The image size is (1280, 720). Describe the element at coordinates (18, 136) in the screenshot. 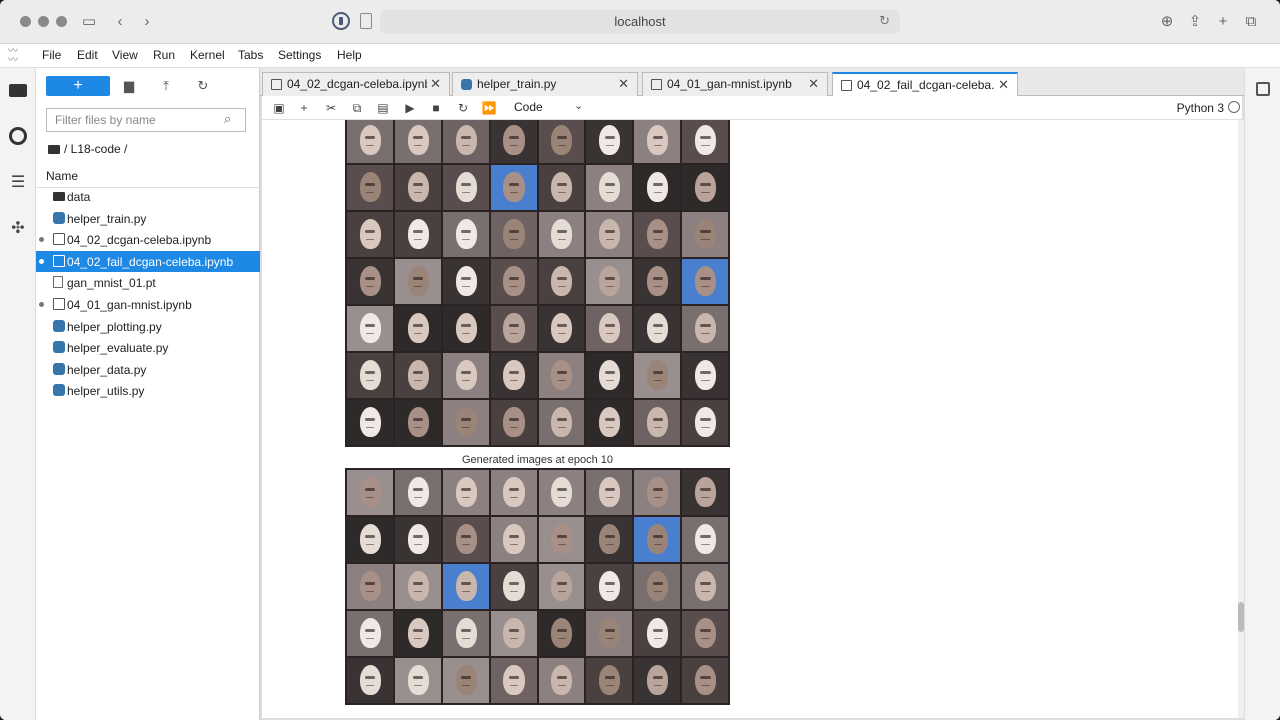

I see `running-sessions-icon` at that location.